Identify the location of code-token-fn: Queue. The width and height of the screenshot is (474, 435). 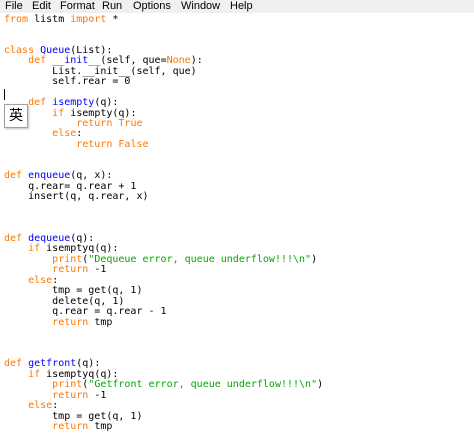
(55, 50).